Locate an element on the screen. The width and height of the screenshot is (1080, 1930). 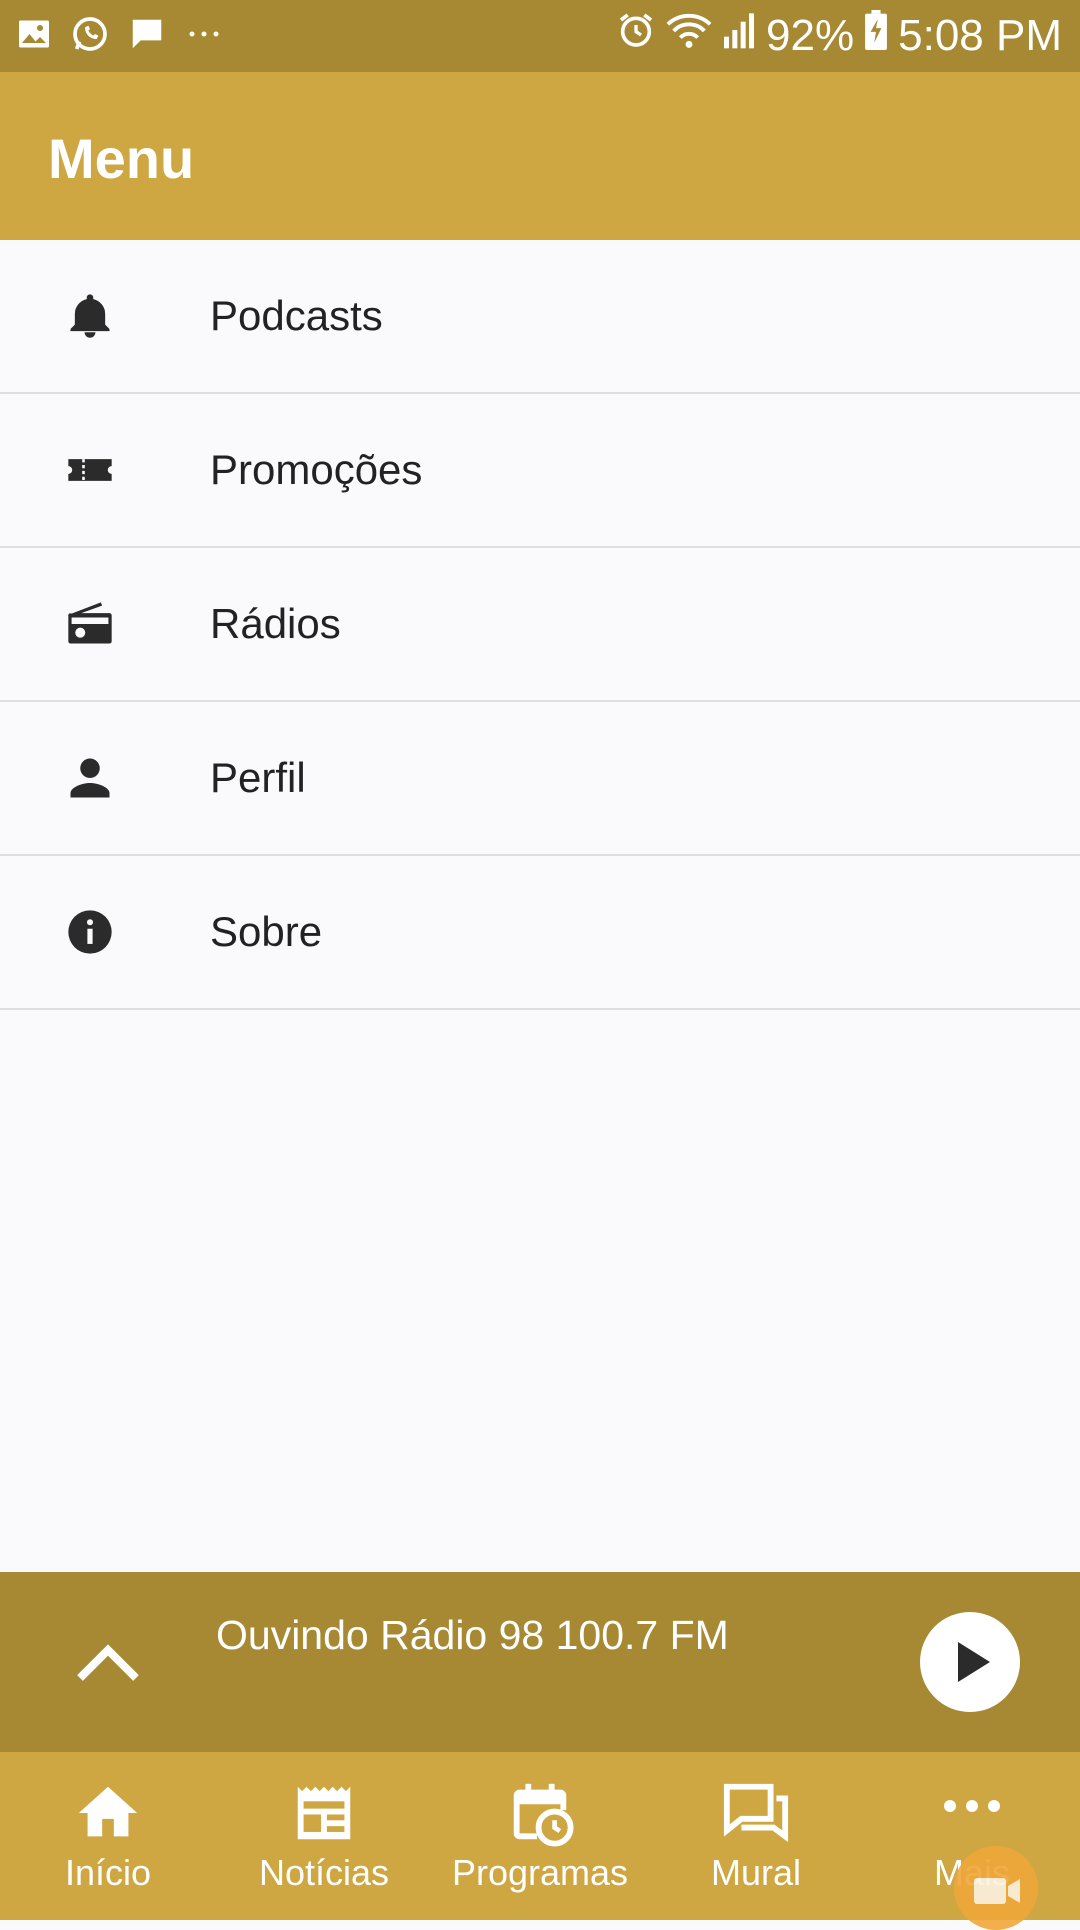
calendar-clock-icon is located at coordinates (540, 1813).